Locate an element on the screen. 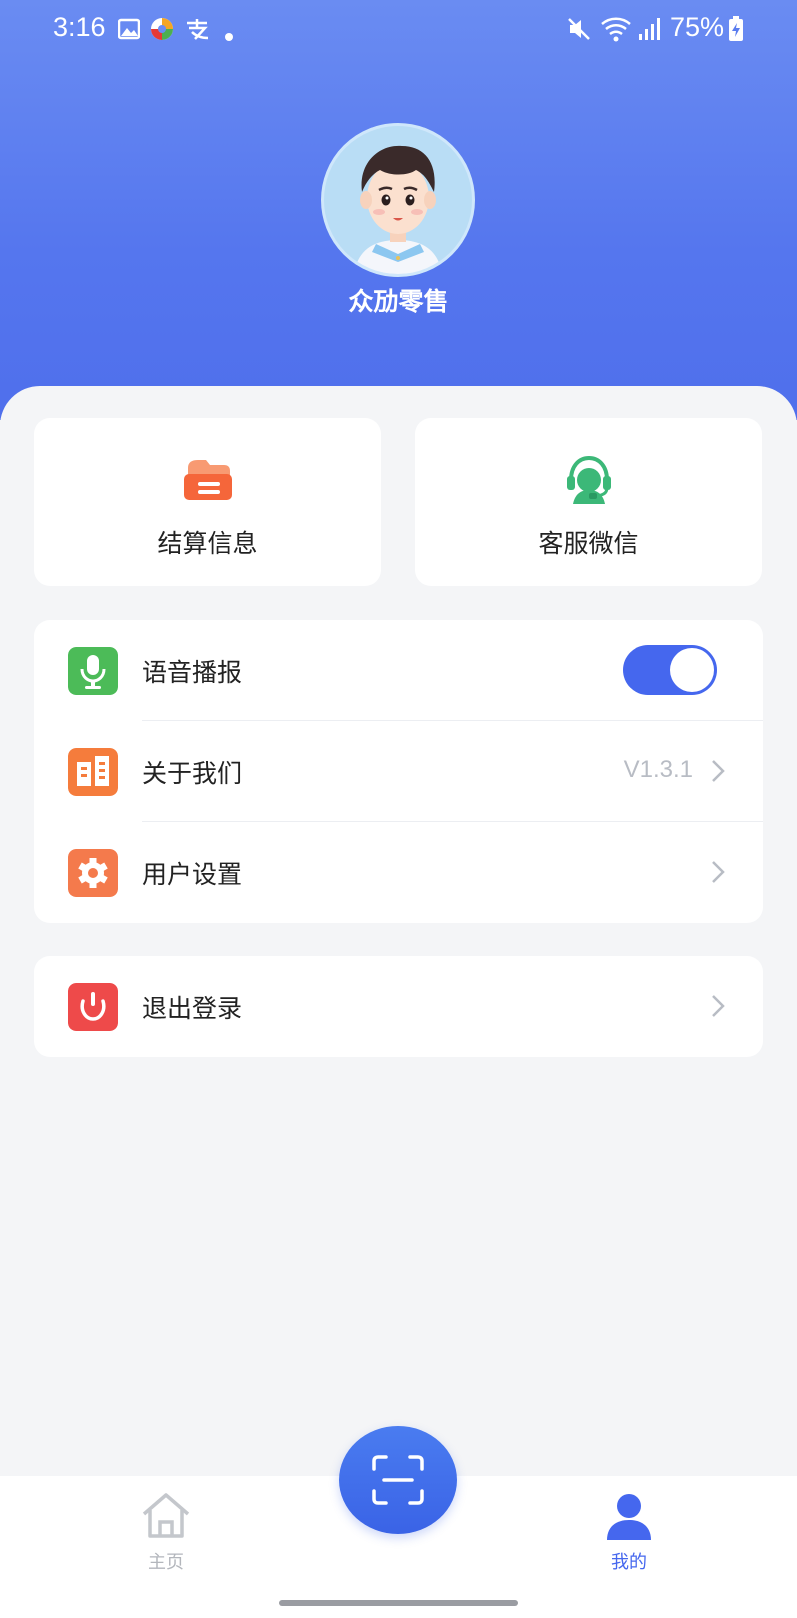 Image resolution: width=797 pixels, height=1618 pixels. status-time: 3:16 is located at coordinates (79, 27).